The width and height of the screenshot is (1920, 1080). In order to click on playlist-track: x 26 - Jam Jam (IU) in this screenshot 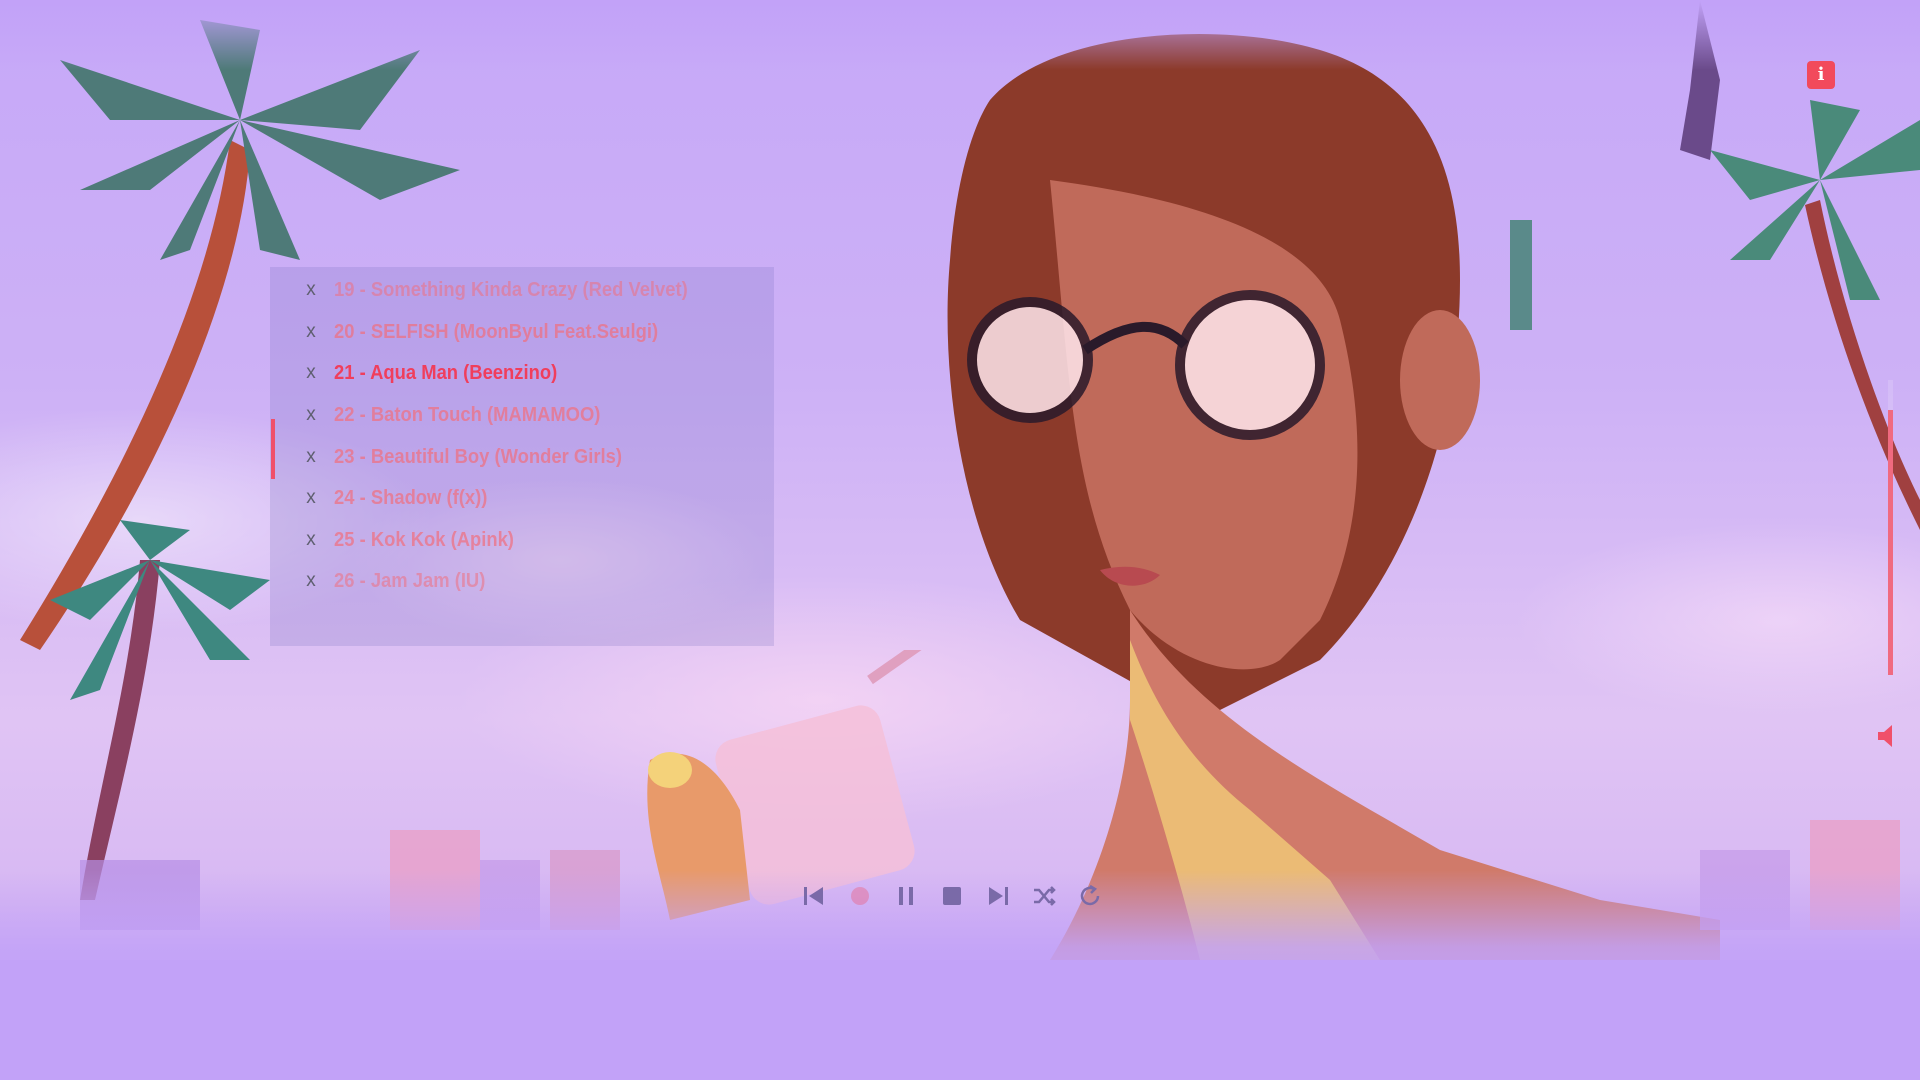, I will do `click(522, 581)`.